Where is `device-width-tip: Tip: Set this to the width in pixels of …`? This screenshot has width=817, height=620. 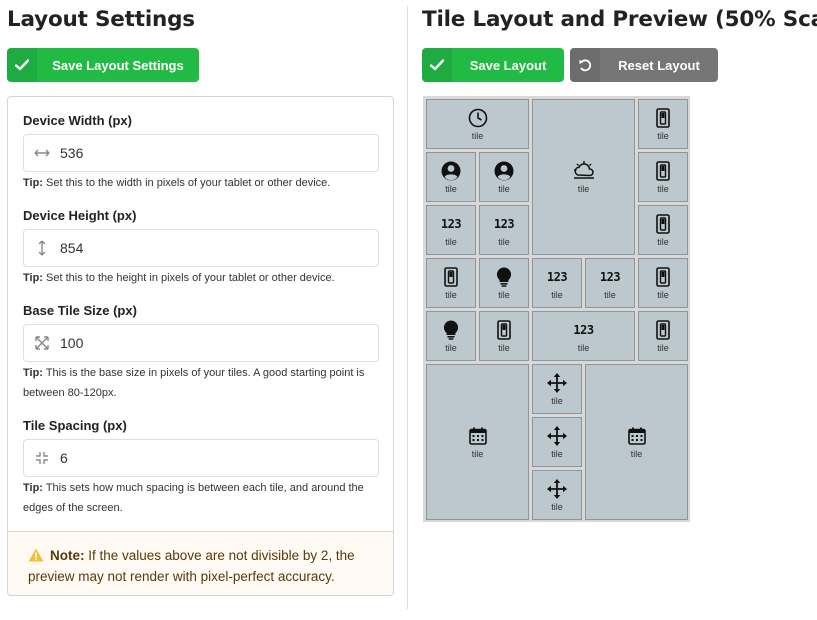 device-width-tip: Tip: Set this to the width in pixels of … is located at coordinates (177, 183).